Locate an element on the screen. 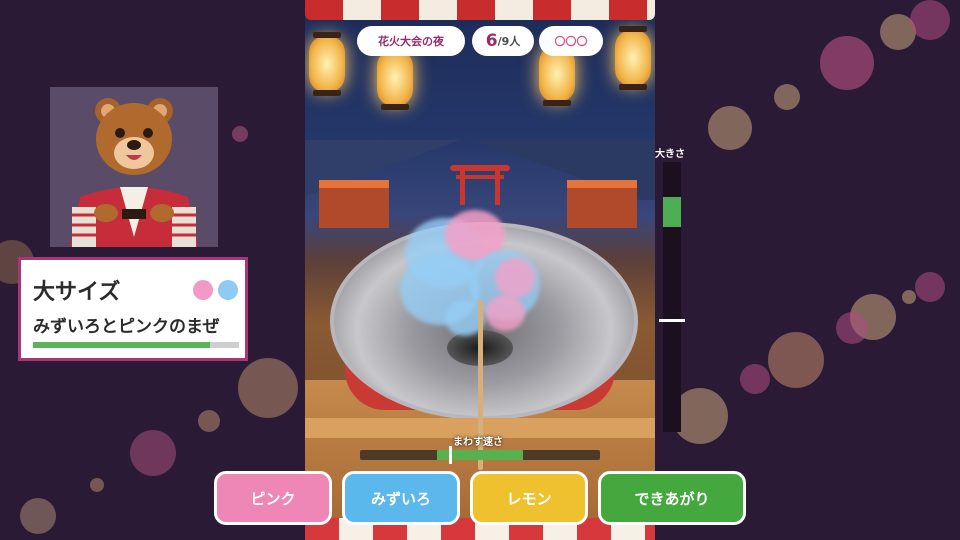  size-label: 大きさ is located at coordinates (670, 154).